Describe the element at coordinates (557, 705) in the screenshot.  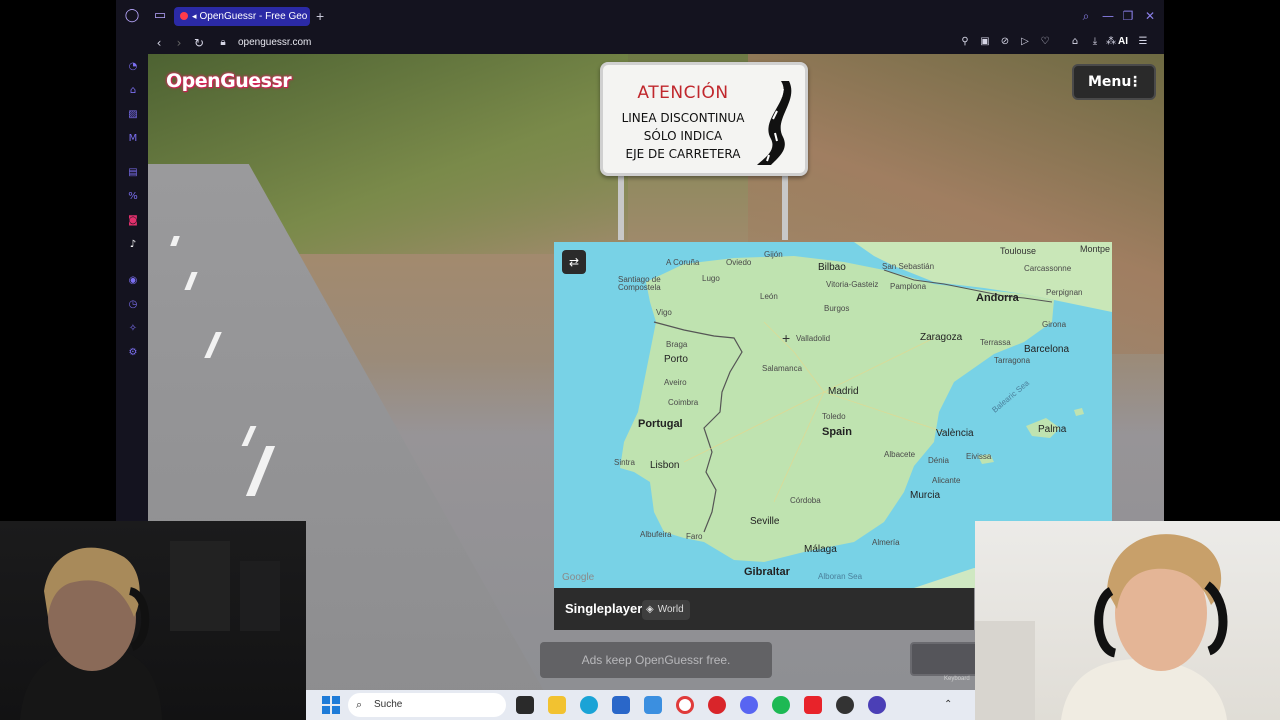
I see `file-explorer-icon` at that location.